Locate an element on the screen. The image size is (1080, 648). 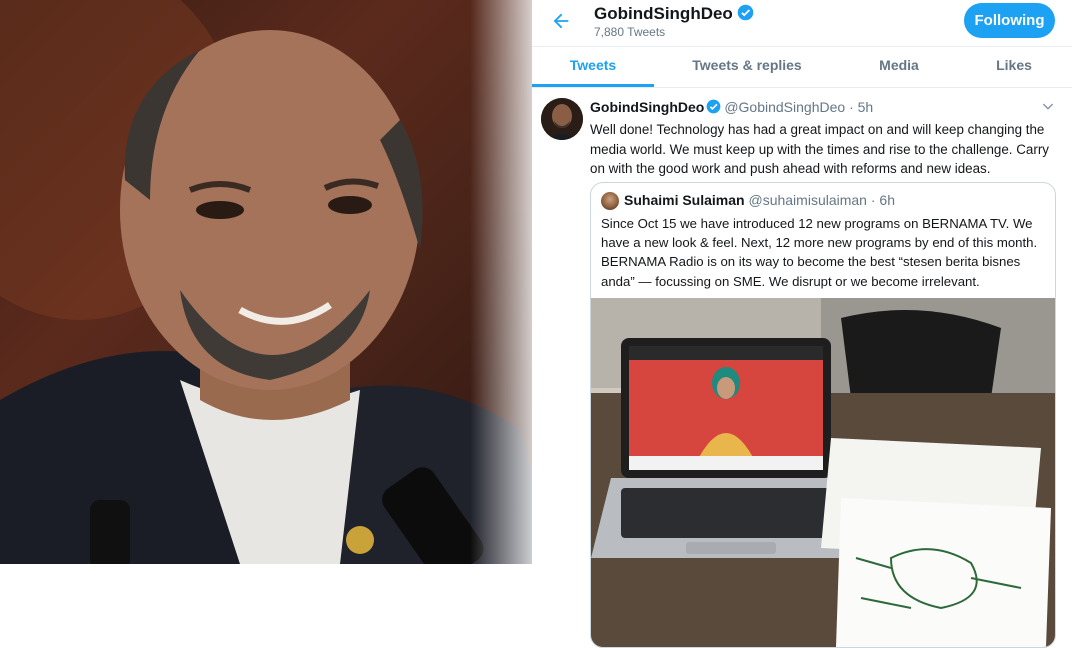
tweet-count: 7,880 Tweets is located at coordinates (630, 32).